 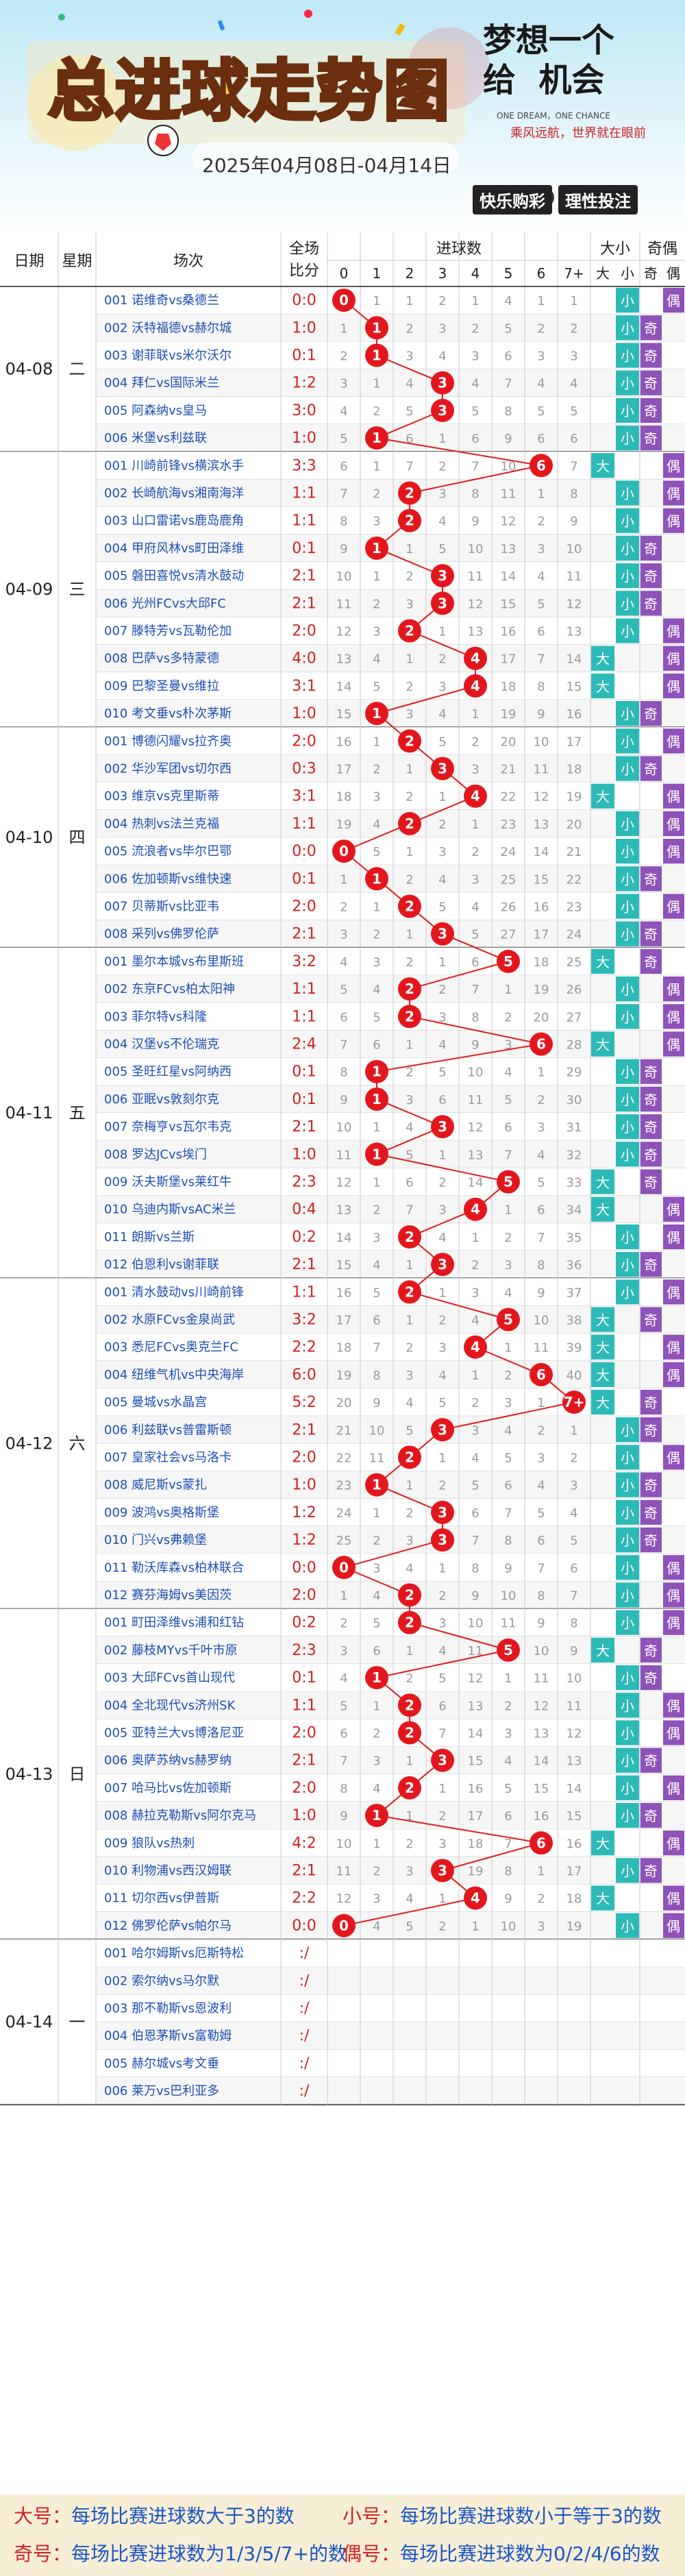 I want to click on match-name: 005 亚特兰大vs博洛尼亚, so click(x=174, y=1734).